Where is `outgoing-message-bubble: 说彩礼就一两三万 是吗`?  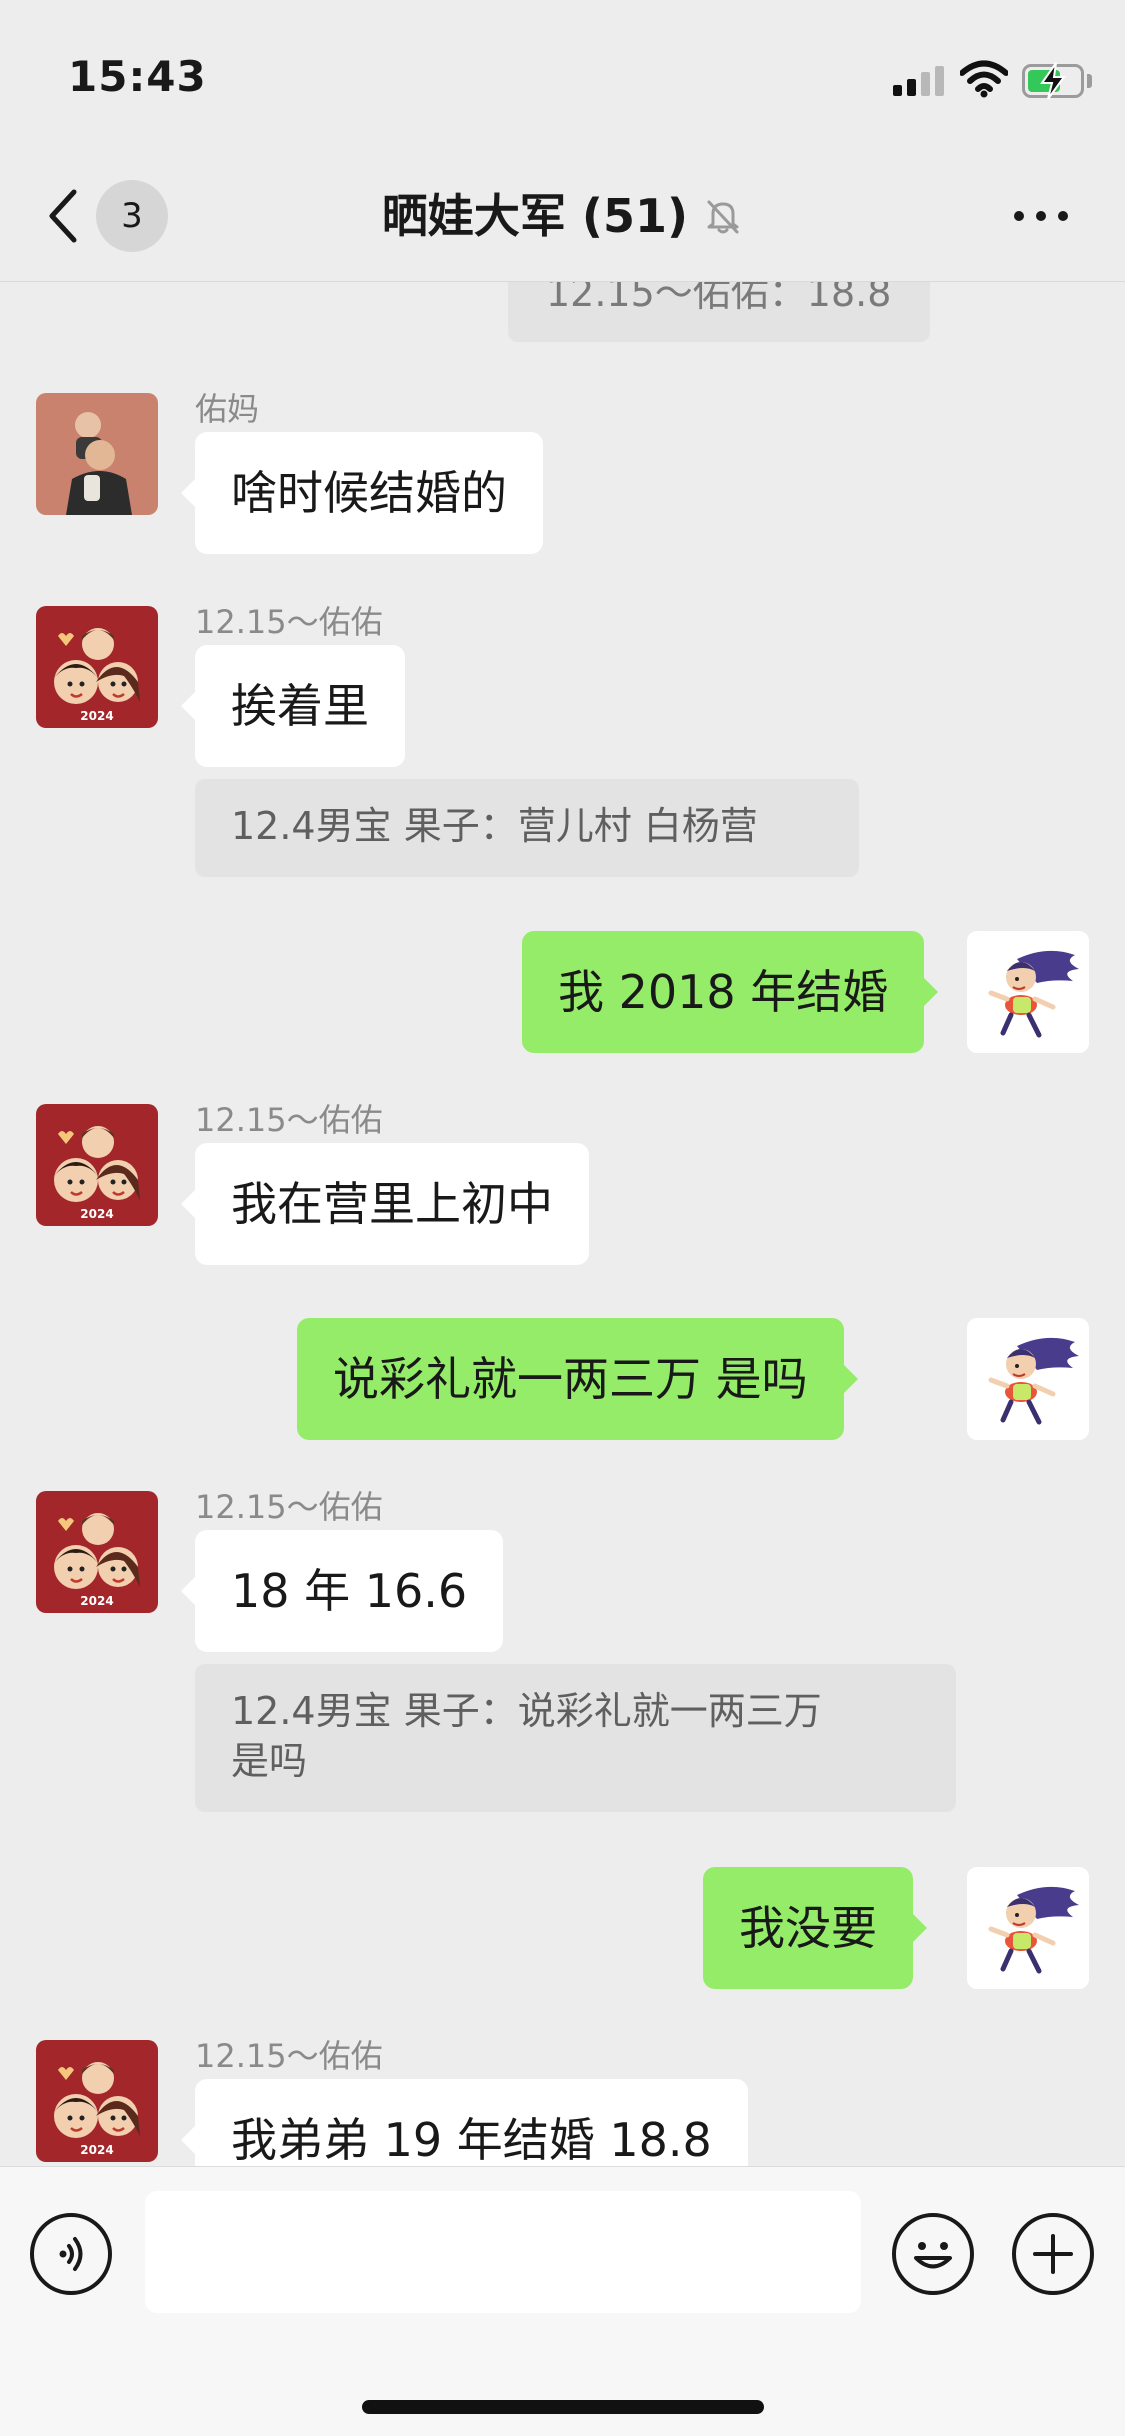
outgoing-message-bubble: 说彩礼就一两三万 是吗 is located at coordinates (577, 1379).